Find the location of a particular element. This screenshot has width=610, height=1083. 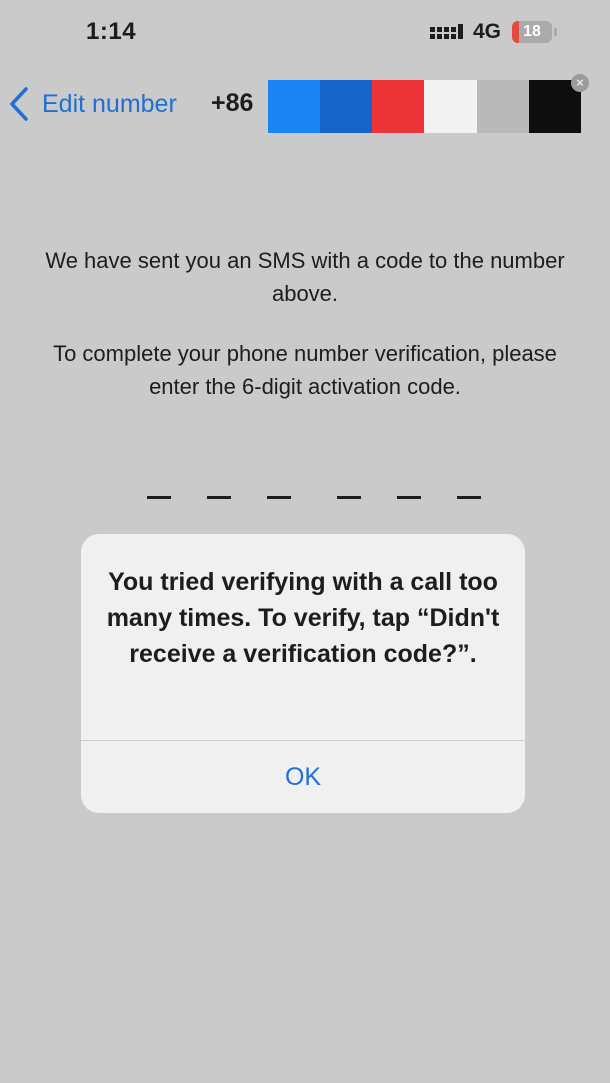

battery-body: 18 is located at coordinates (532, 32).